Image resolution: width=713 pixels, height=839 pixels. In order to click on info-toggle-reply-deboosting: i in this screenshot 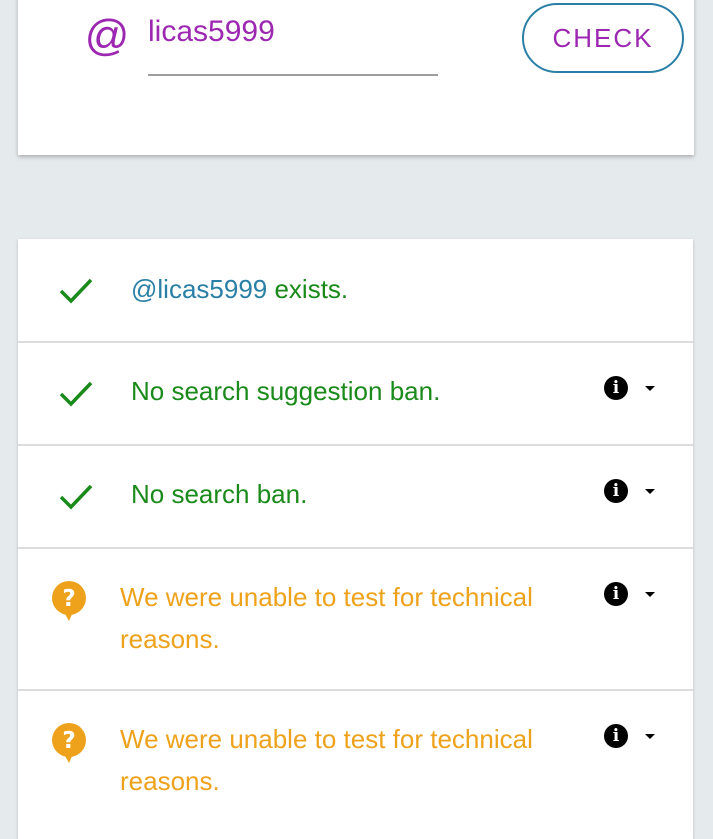, I will do `click(634, 739)`.